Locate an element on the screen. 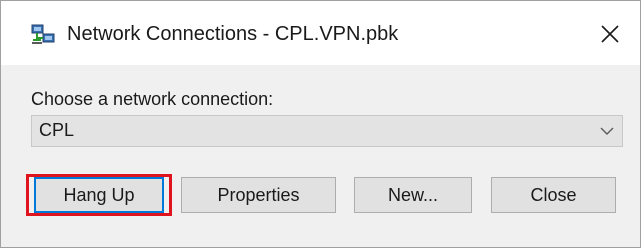 Image resolution: width=641 pixels, height=248 pixels. close-button: Close is located at coordinates (553, 195).